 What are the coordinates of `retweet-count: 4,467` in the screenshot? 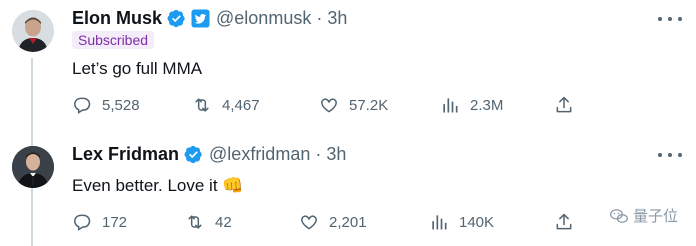 It's located at (241, 105).